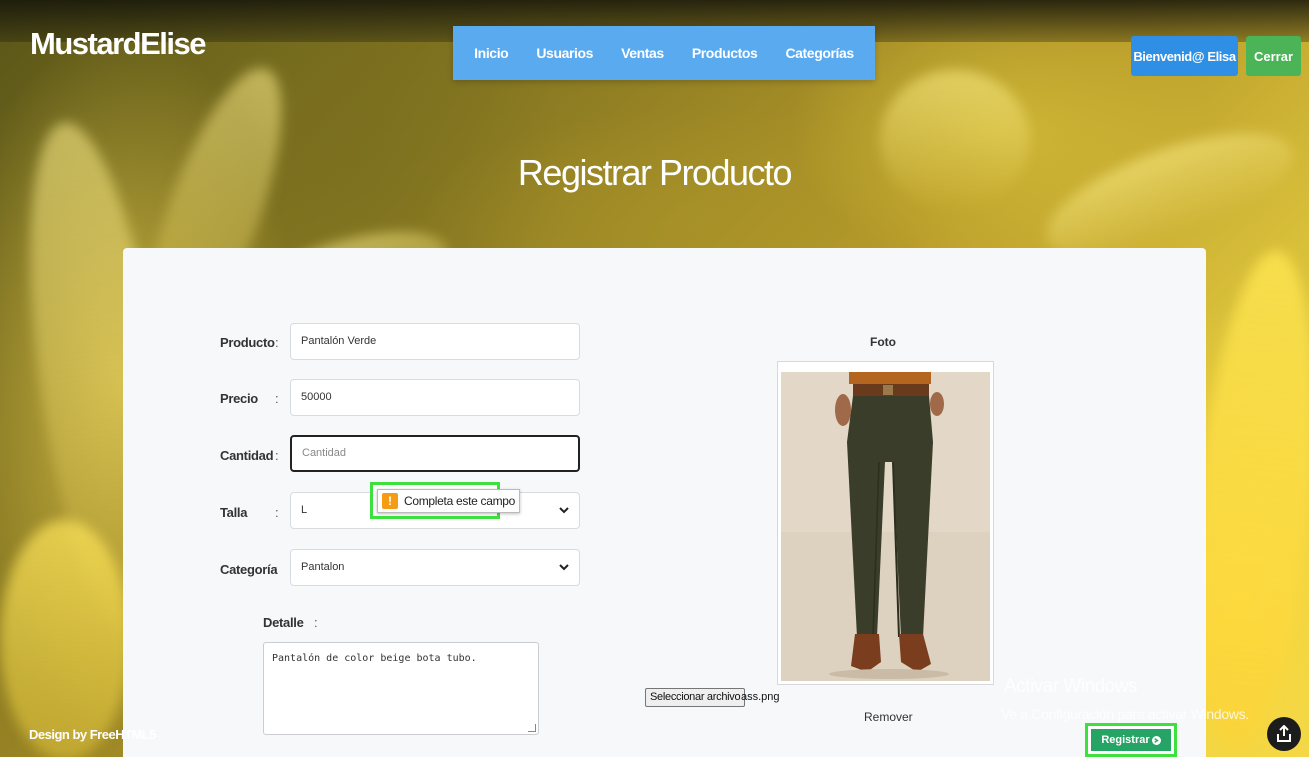 This screenshot has height=757, width=1309. I want to click on registrar-button: Registrar, so click(1131, 740).